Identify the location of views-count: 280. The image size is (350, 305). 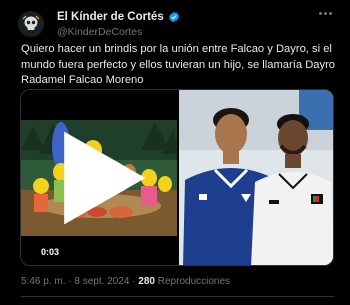
(146, 281).